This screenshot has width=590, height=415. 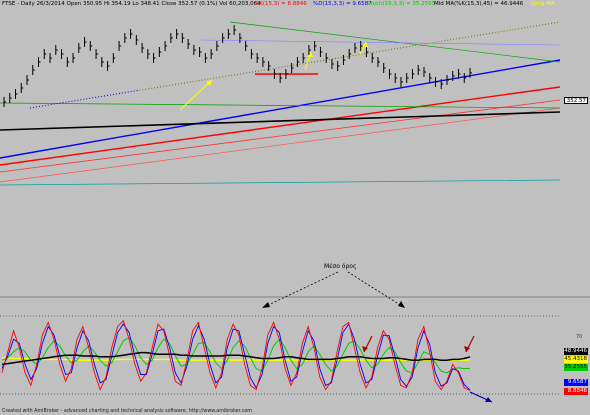 What do you see at coordinates (479, 4) in the screenshot?
I see `header-midma: Mid MA(%K(15,3),45) = 46.9446` at bounding box center [479, 4].